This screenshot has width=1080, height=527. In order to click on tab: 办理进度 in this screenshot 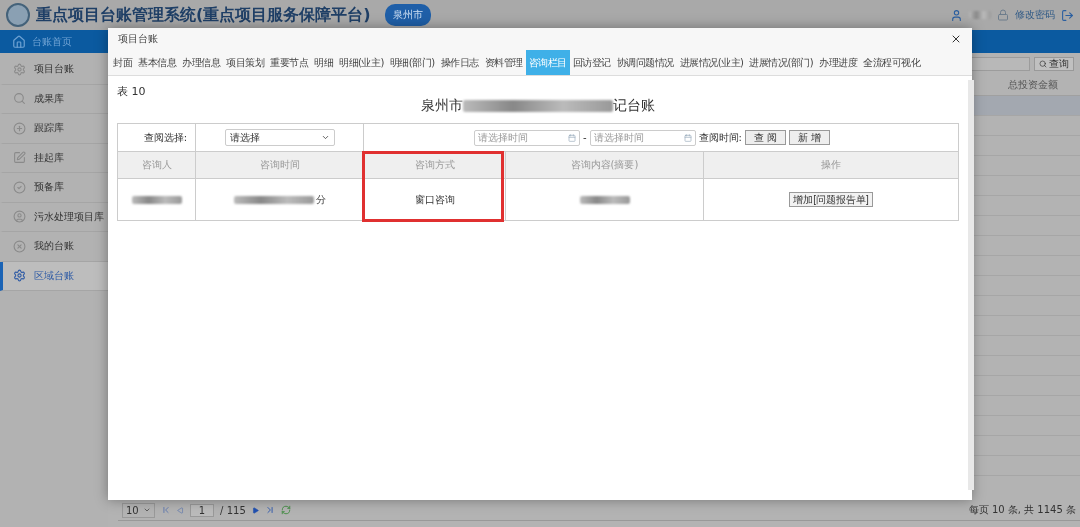, I will do `click(838, 62)`.